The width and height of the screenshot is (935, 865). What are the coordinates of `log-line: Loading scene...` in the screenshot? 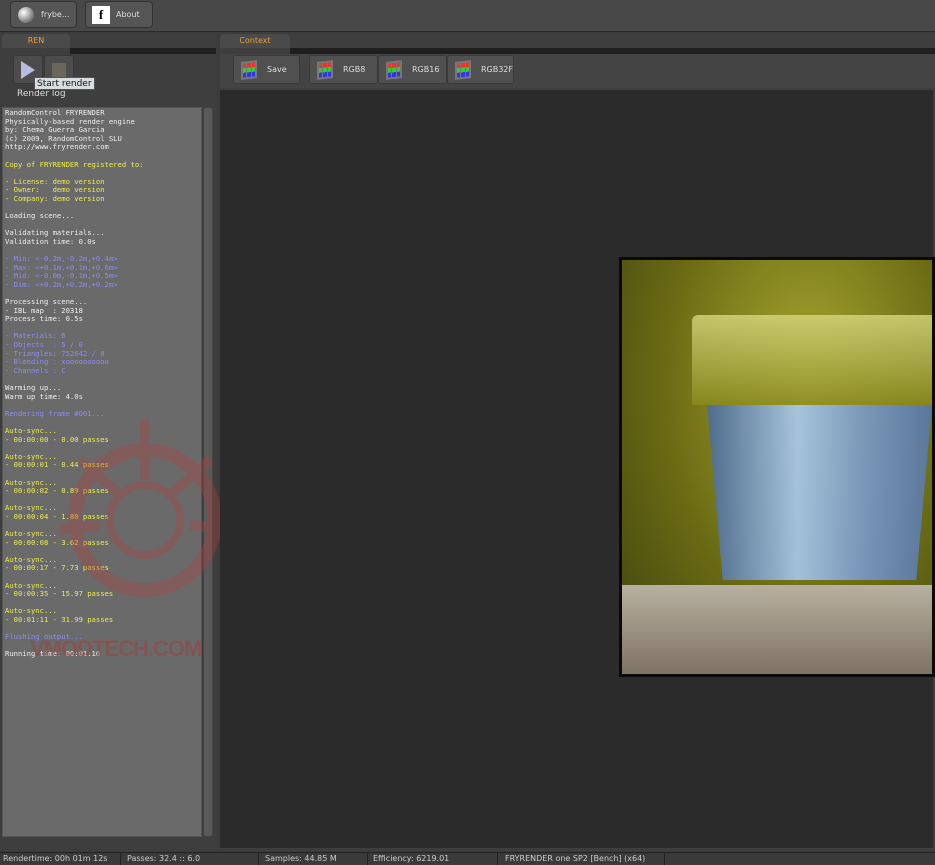 It's located at (40, 216).